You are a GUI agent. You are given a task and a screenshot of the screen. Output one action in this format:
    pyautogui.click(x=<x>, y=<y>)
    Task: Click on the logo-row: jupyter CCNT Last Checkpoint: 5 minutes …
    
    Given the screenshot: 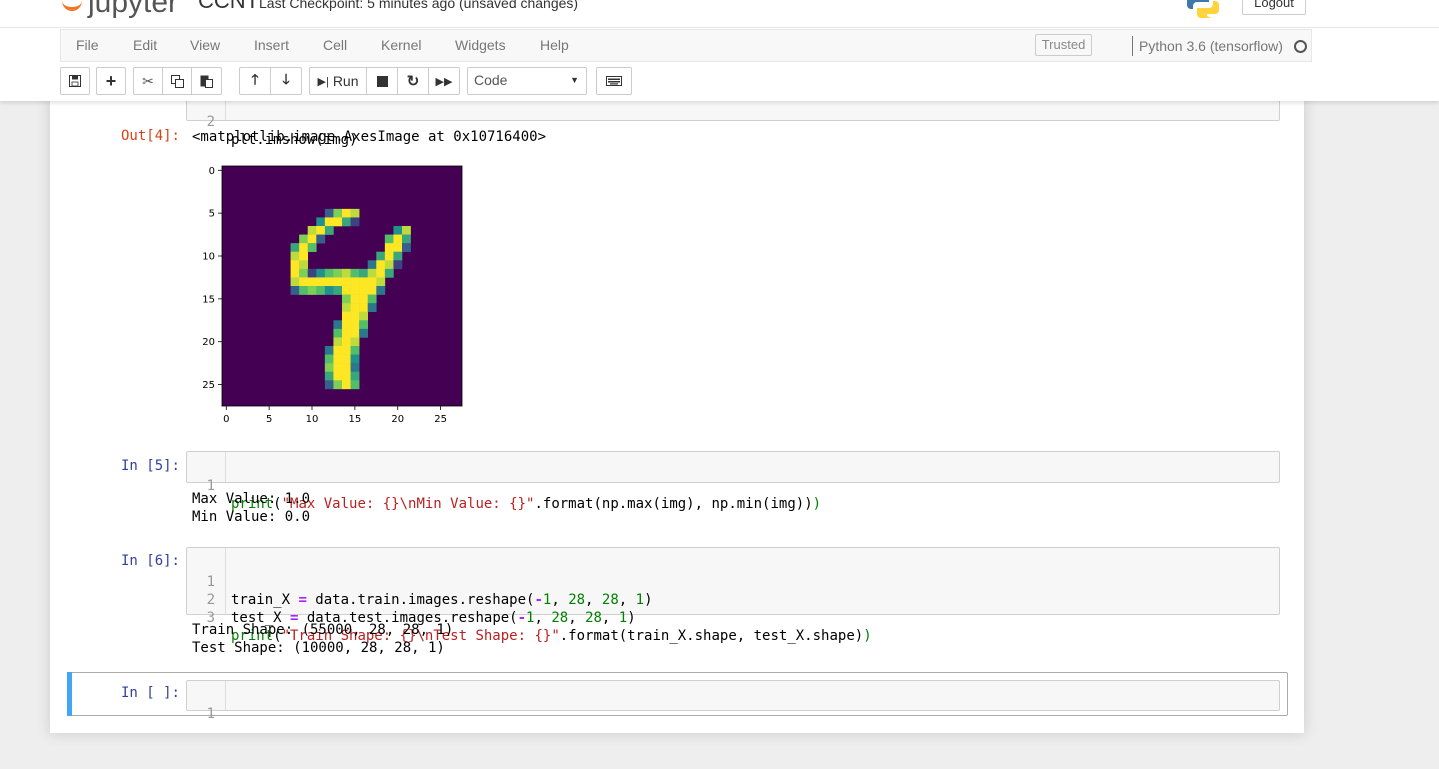 What is the action you would take?
    pyautogui.click(x=719, y=14)
    